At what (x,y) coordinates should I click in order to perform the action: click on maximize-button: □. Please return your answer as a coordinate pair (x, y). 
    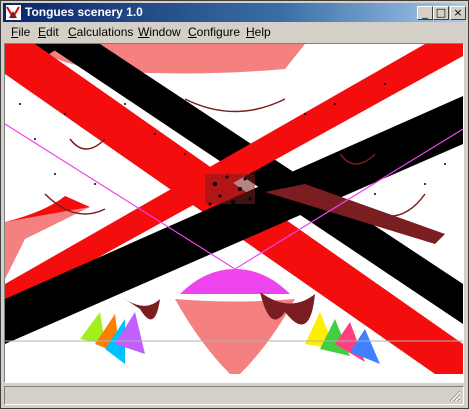
    Looking at the image, I should click on (441, 13).